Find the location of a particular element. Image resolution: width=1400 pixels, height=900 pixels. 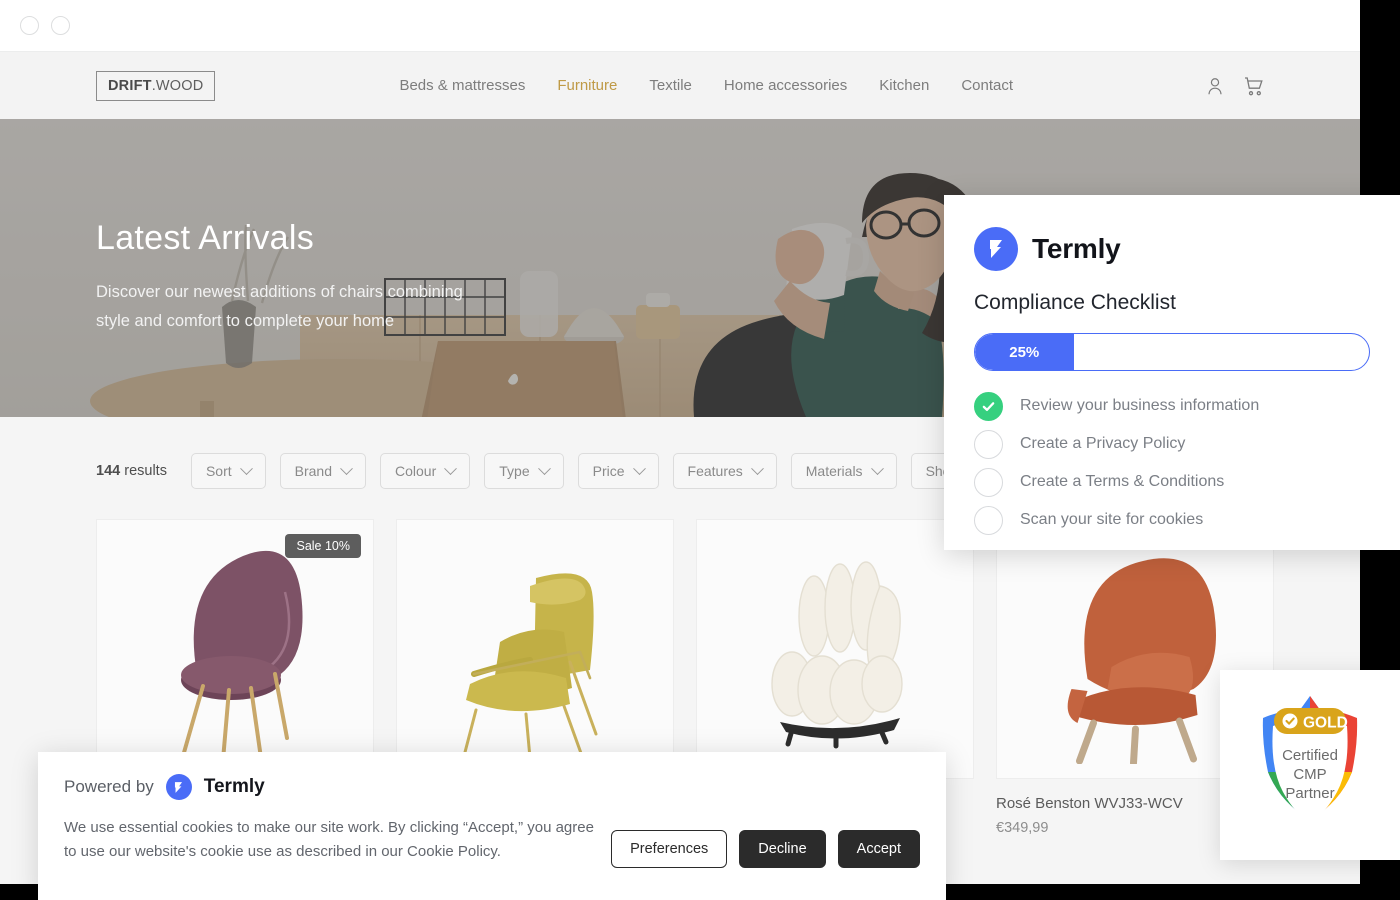

filter-price-label: Price is located at coordinates (608, 471).